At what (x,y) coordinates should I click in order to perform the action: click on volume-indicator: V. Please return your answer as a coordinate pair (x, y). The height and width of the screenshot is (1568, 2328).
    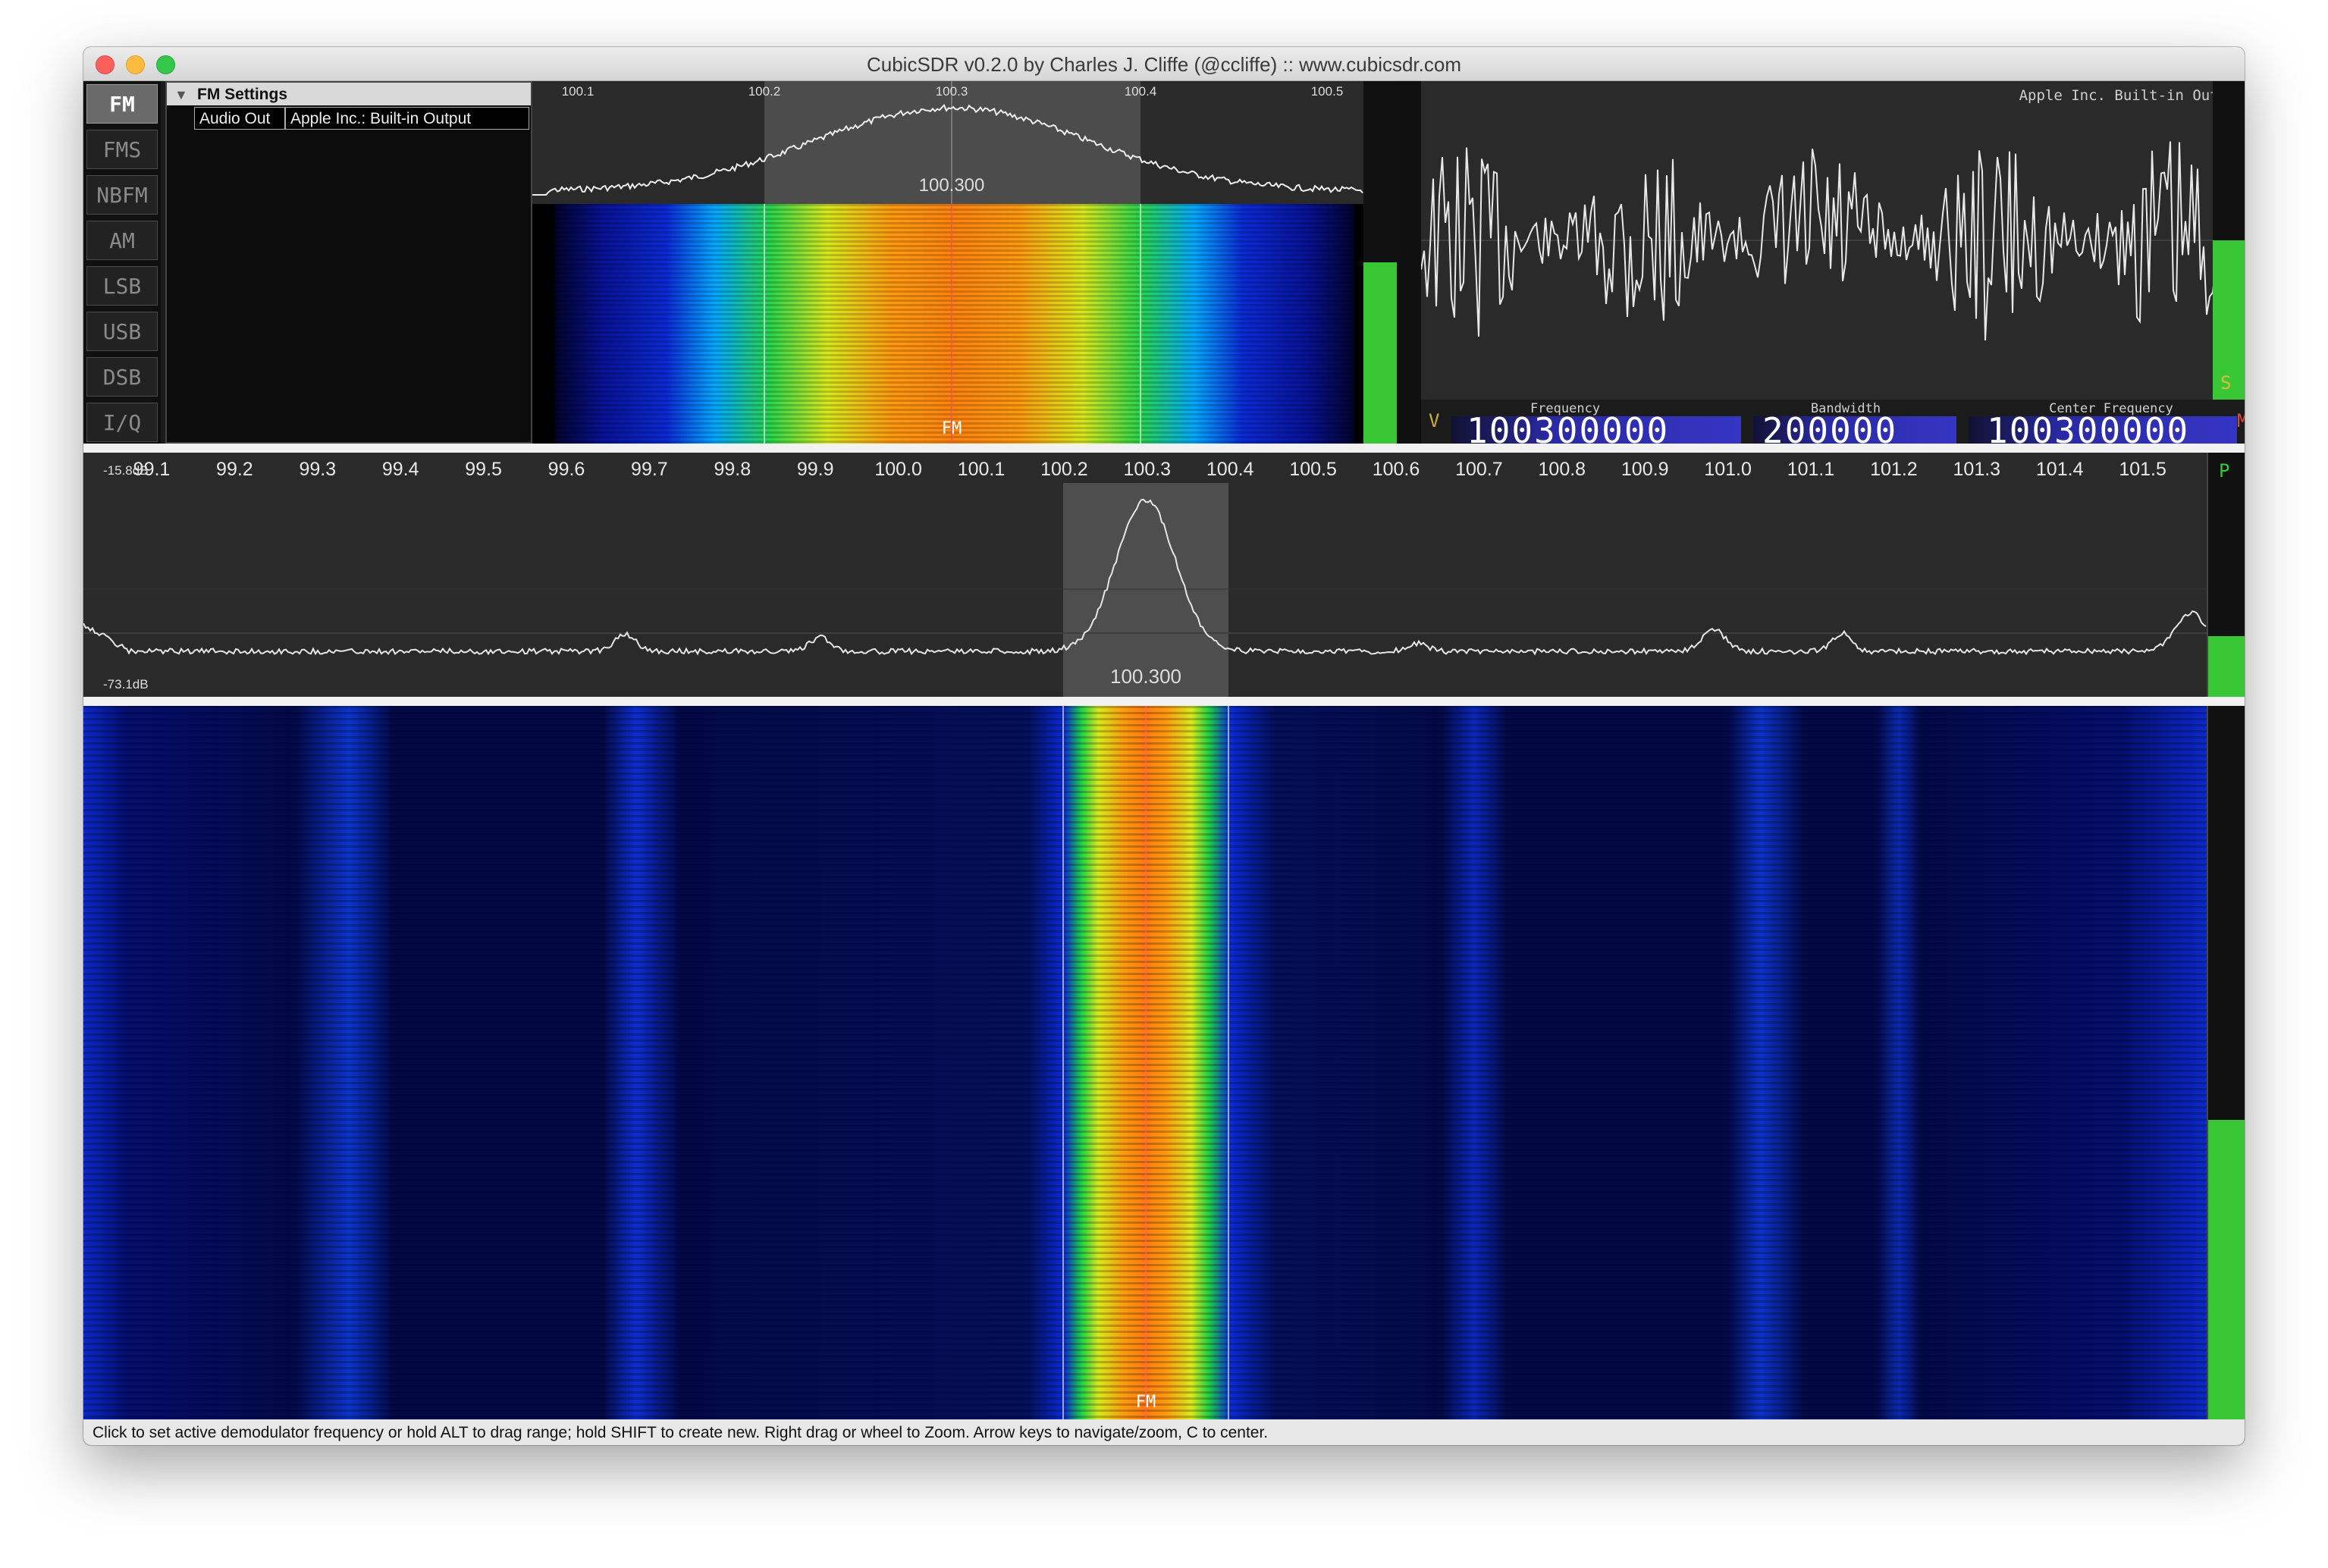
    Looking at the image, I should click on (1434, 421).